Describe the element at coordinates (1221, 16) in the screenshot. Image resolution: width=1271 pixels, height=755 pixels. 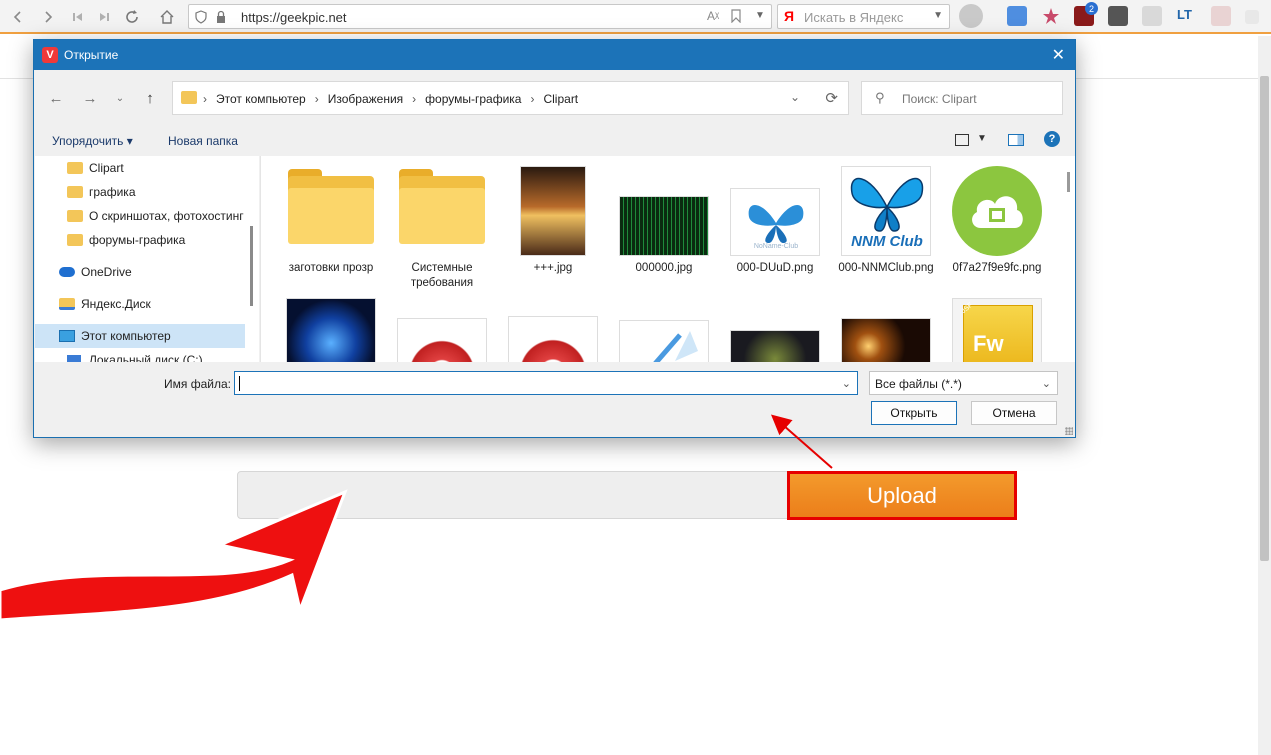
I see `image-ext-icon` at that location.